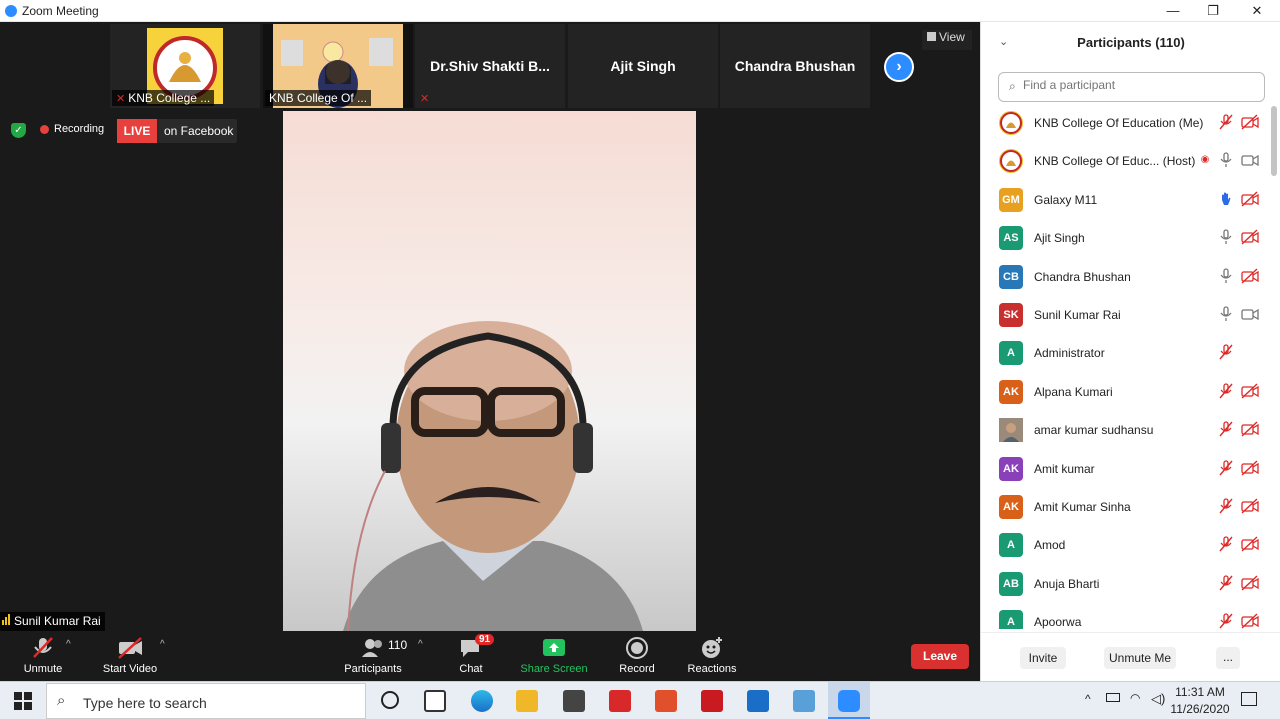  What do you see at coordinates (527, 701) in the screenshot?
I see `file-explorer-icon` at bounding box center [527, 701].